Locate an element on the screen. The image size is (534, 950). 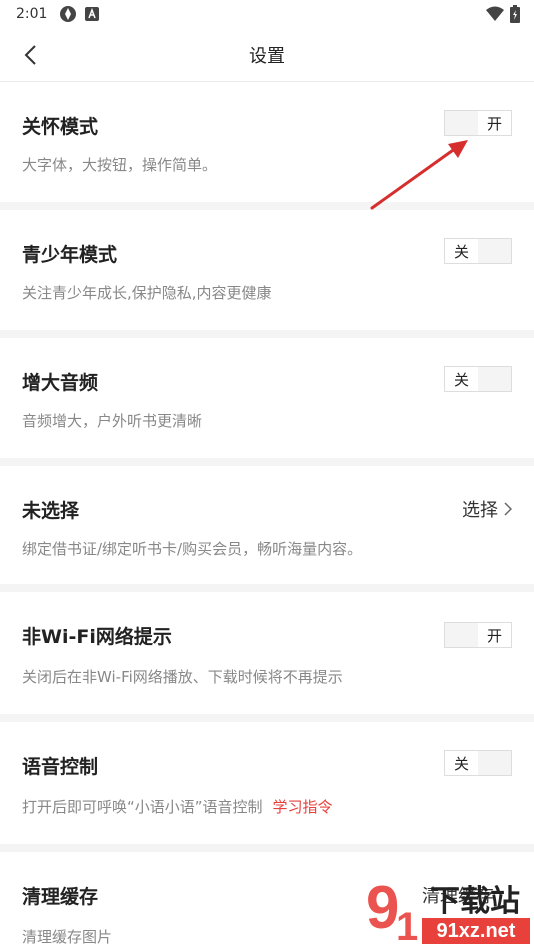
app-notification-icon is located at coordinates (68, 14).